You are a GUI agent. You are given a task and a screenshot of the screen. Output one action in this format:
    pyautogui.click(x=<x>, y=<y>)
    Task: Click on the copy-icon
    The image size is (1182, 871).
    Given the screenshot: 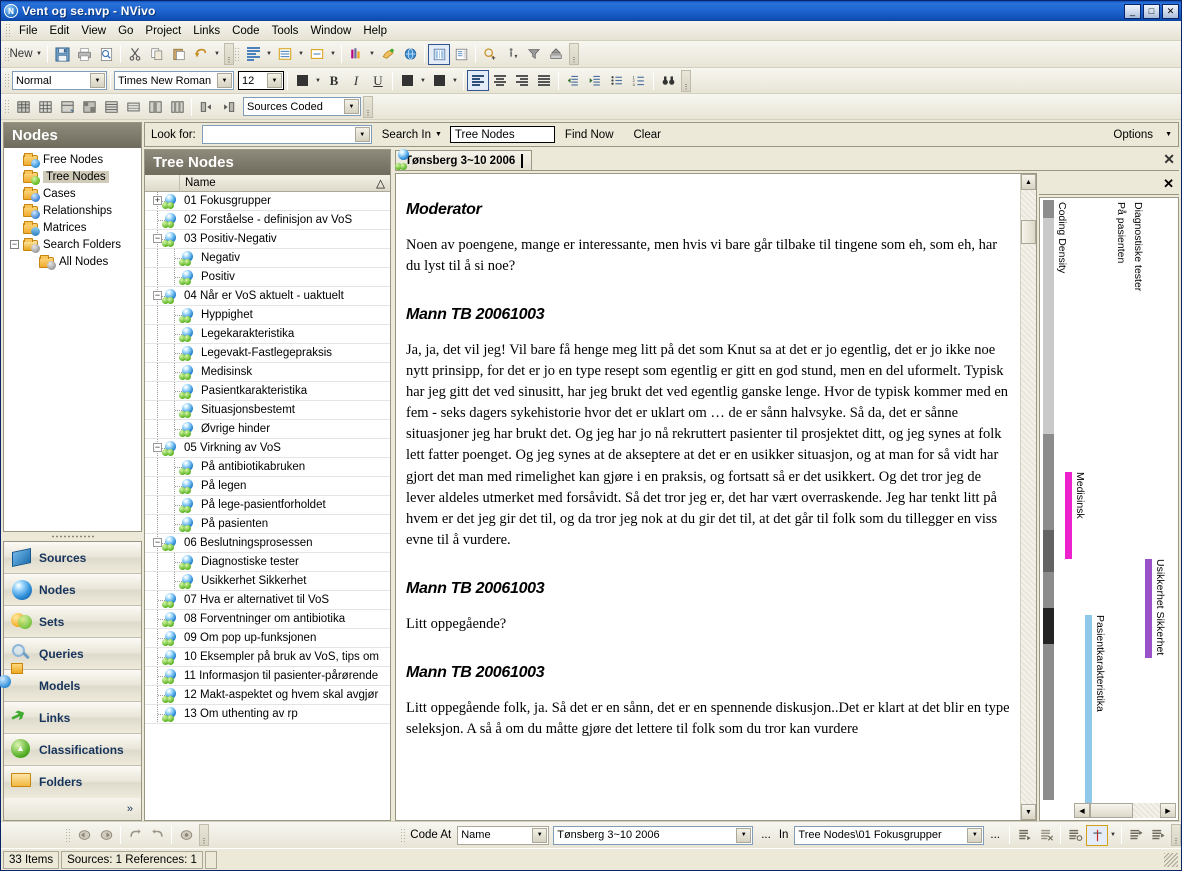 What is the action you would take?
    pyautogui.click(x=157, y=54)
    